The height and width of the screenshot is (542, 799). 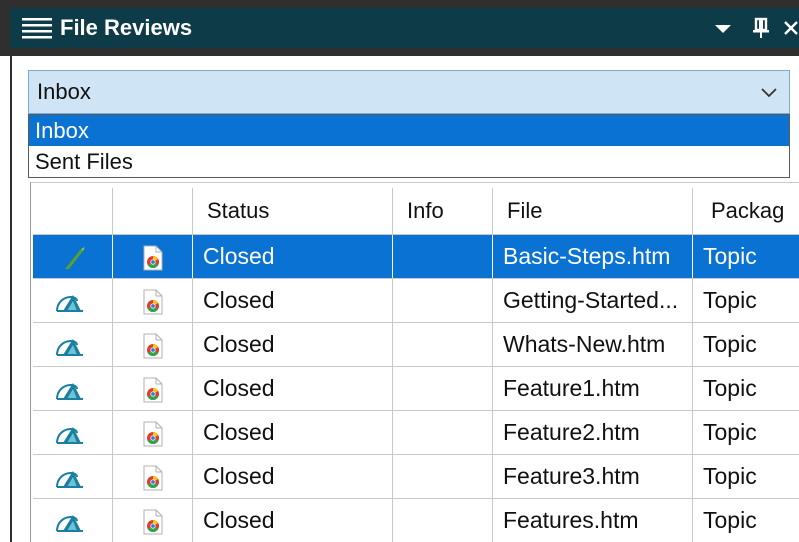 I want to click on dropdown-arrow-icon, so click(x=723, y=28).